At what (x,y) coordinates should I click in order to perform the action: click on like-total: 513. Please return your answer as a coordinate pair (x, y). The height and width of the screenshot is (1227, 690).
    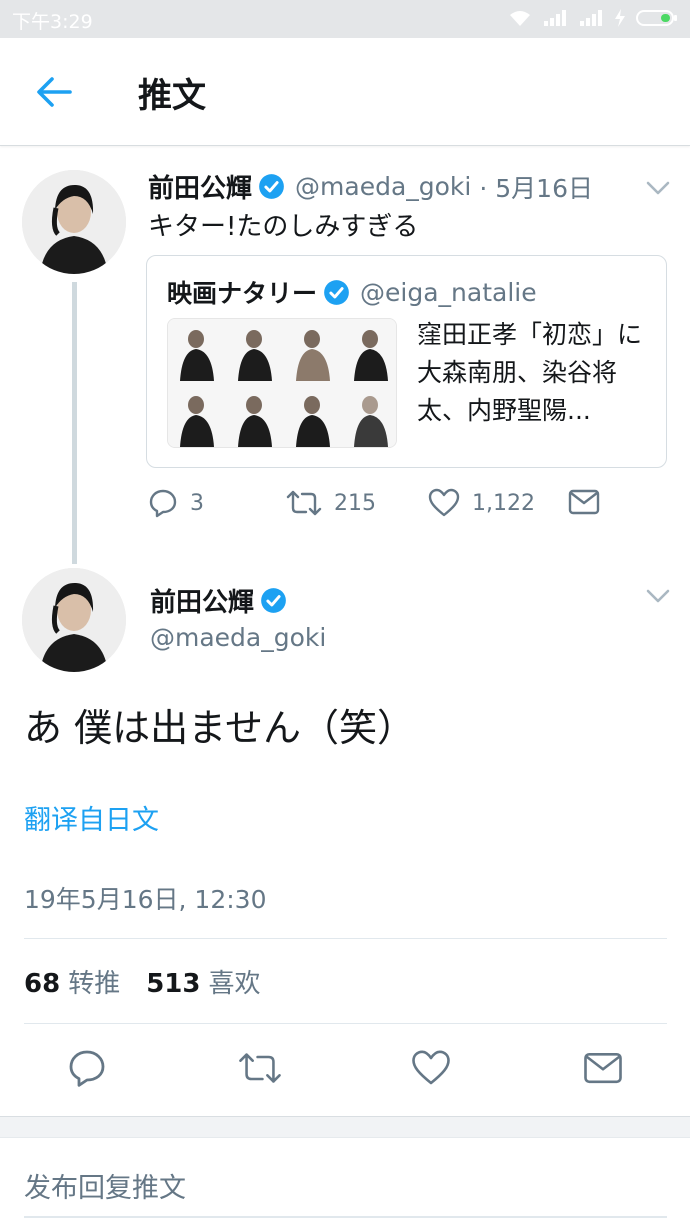
    Looking at the image, I should click on (173, 984).